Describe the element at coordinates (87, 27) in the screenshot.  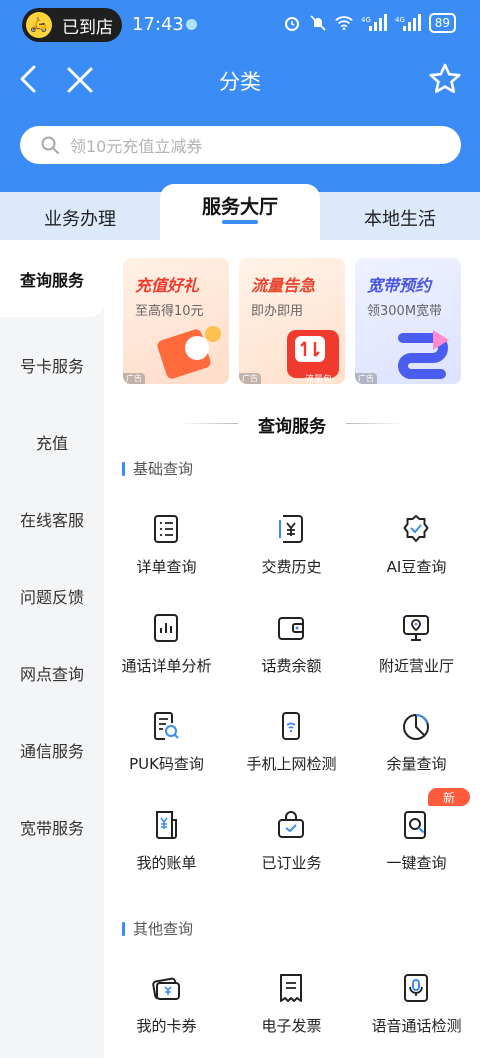
I see `store-arrival-label: 已到店` at that location.